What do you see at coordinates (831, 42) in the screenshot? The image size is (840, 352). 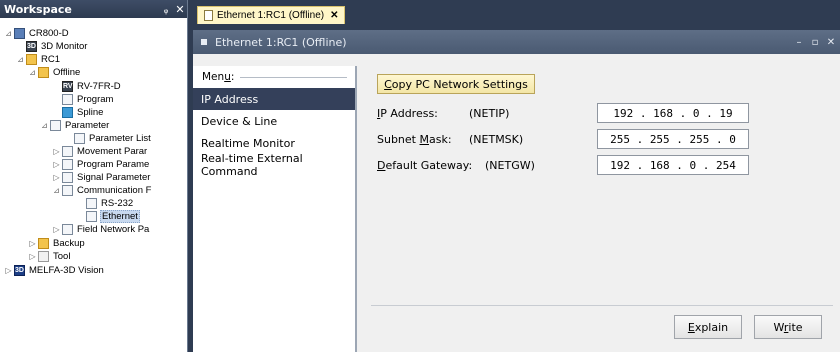 I see `close-icon: ✕` at bounding box center [831, 42].